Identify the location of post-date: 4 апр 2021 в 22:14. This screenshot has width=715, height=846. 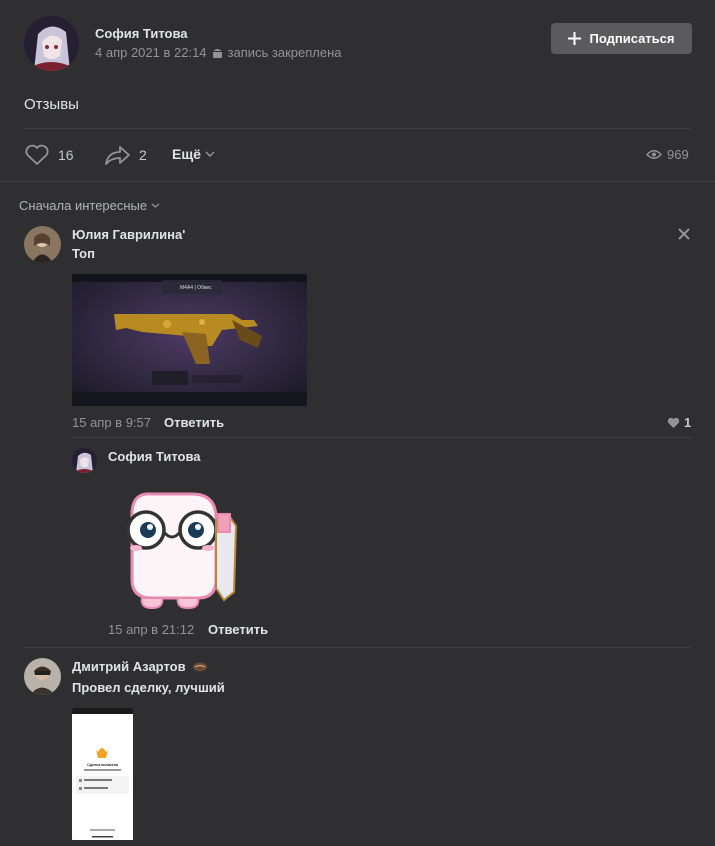
(151, 52).